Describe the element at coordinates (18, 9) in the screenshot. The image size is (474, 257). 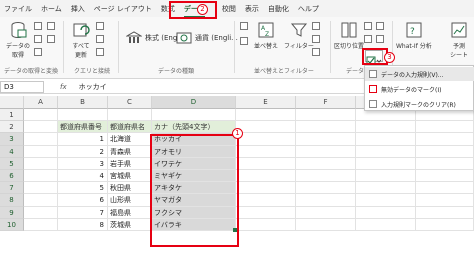
I see `tab-file: ファイル` at that location.